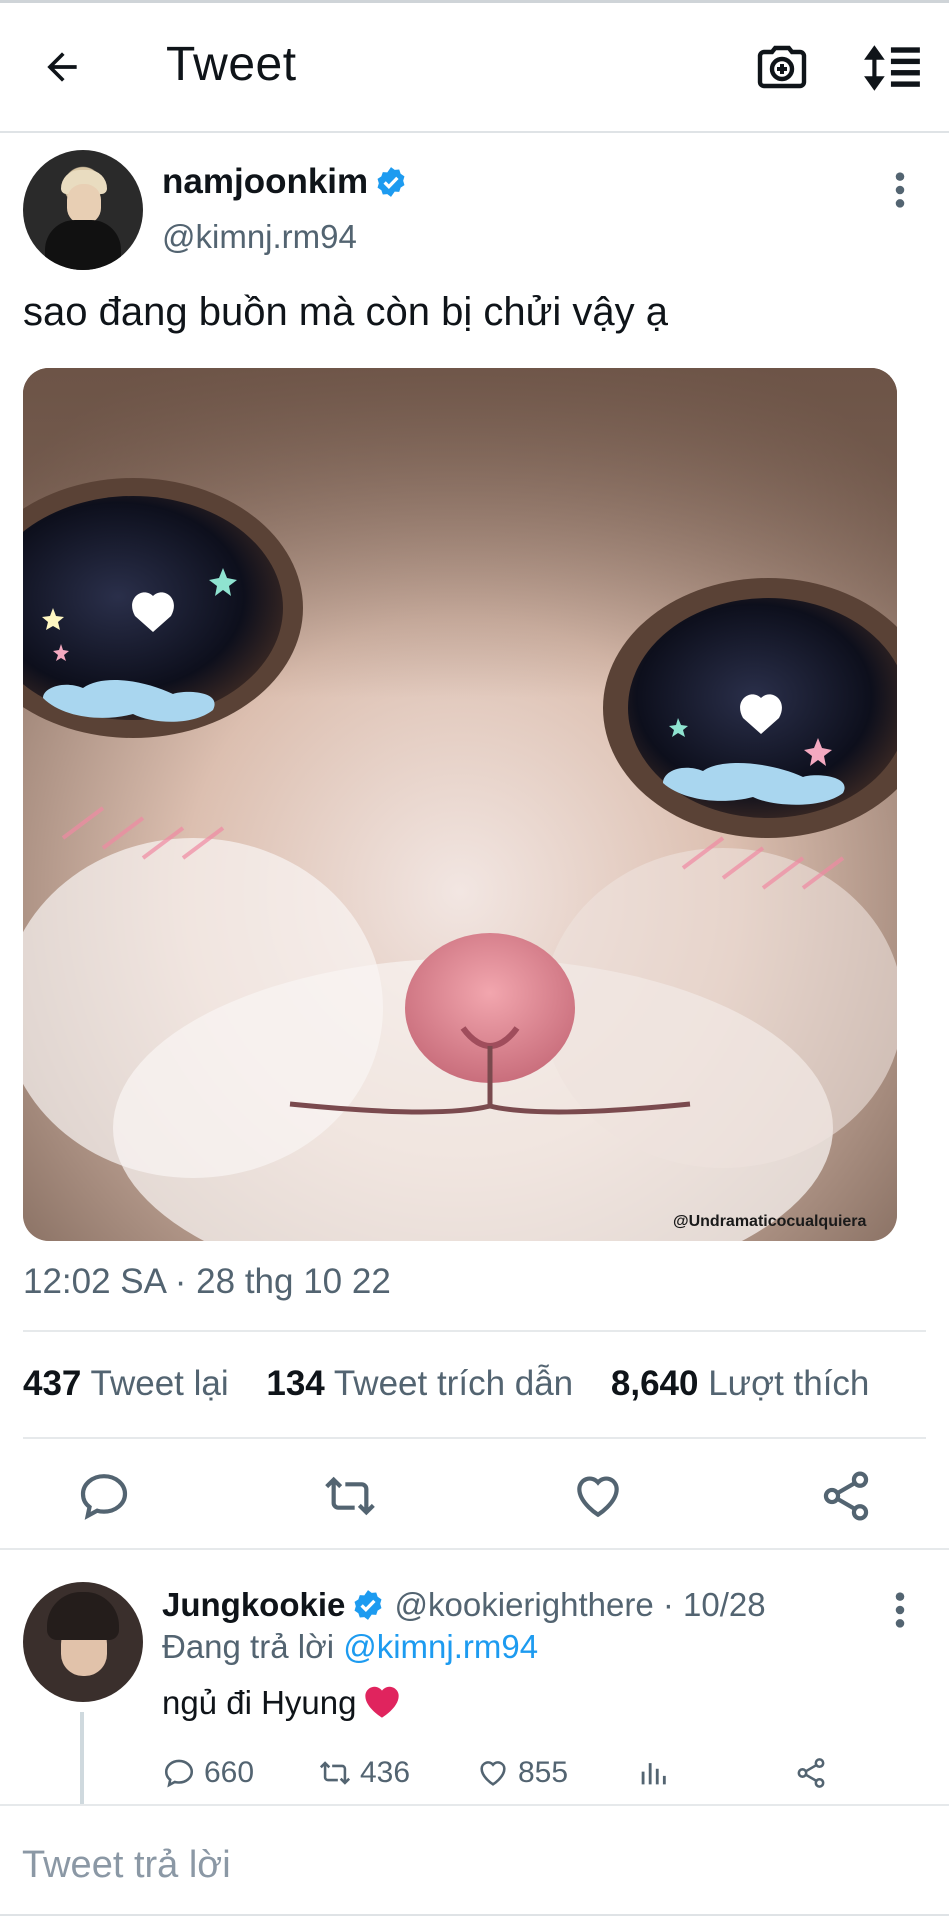 The width and height of the screenshot is (949, 1920). What do you see at coordinates (83, 245) in the screenshot?
I see `avatar-shirt` at bounding box center [83, 245].